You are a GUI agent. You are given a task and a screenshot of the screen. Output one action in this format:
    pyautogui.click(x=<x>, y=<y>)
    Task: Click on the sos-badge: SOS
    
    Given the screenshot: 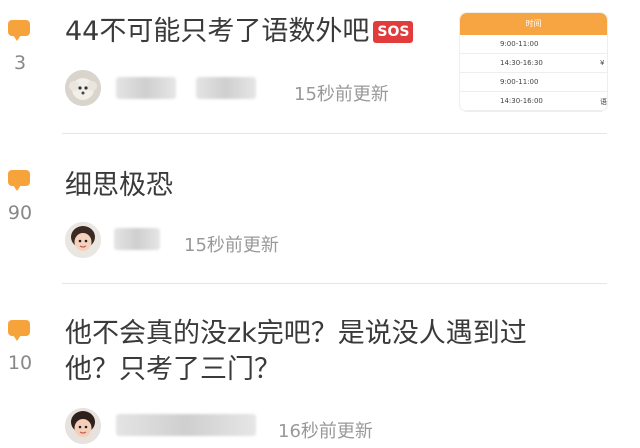 What is the action you would take?
    pyautogui.click(x=393, y=32)
    